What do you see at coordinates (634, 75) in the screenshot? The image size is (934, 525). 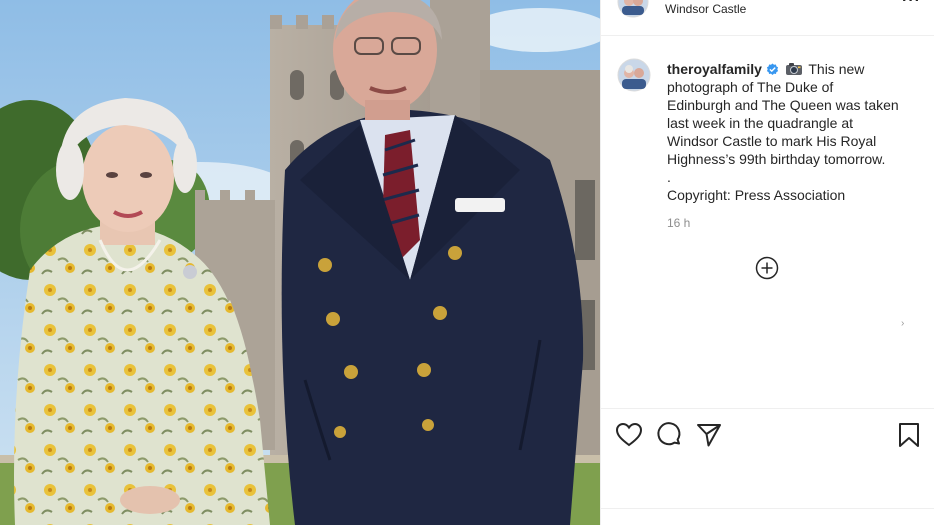 I see `caption-avatar` at bounding box center [634, 75].